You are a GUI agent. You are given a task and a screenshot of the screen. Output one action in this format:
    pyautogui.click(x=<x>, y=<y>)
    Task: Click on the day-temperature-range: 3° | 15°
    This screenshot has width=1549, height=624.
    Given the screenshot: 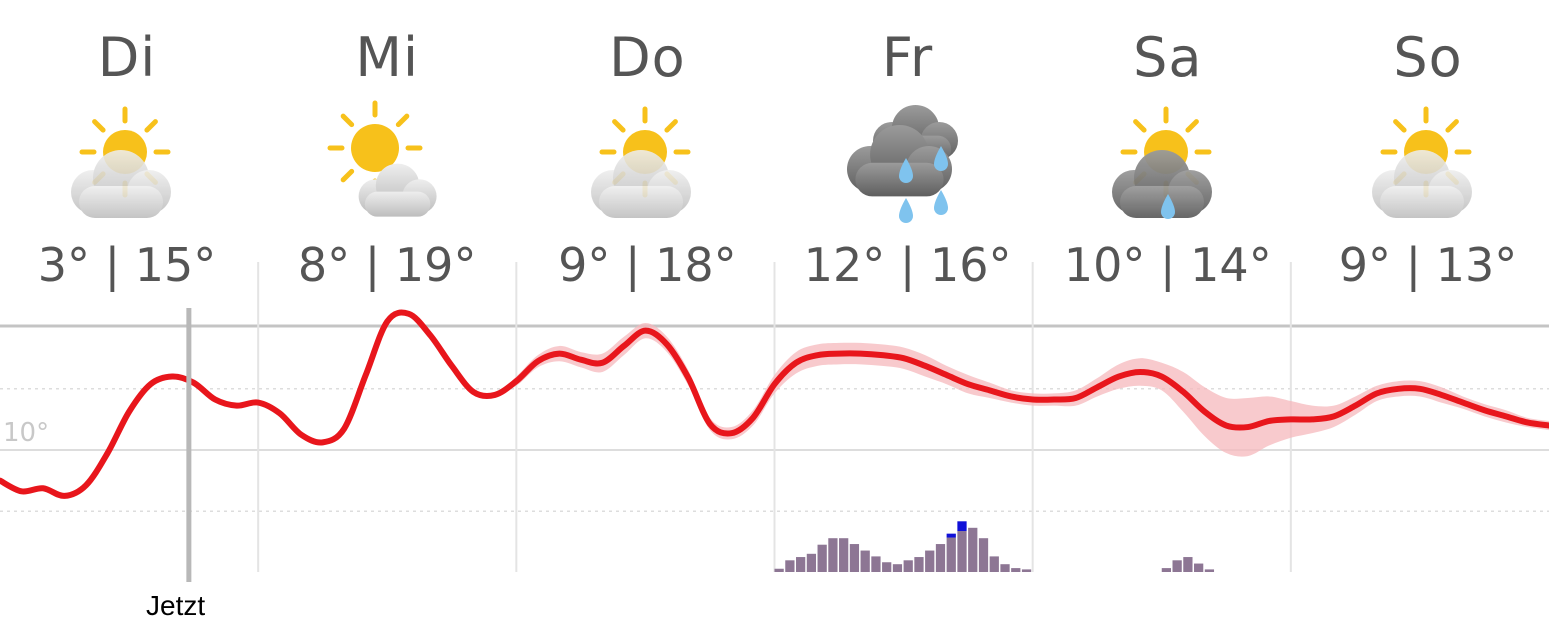 What is the action you would take?
    pyautogui.click(x=127, y=265)
    